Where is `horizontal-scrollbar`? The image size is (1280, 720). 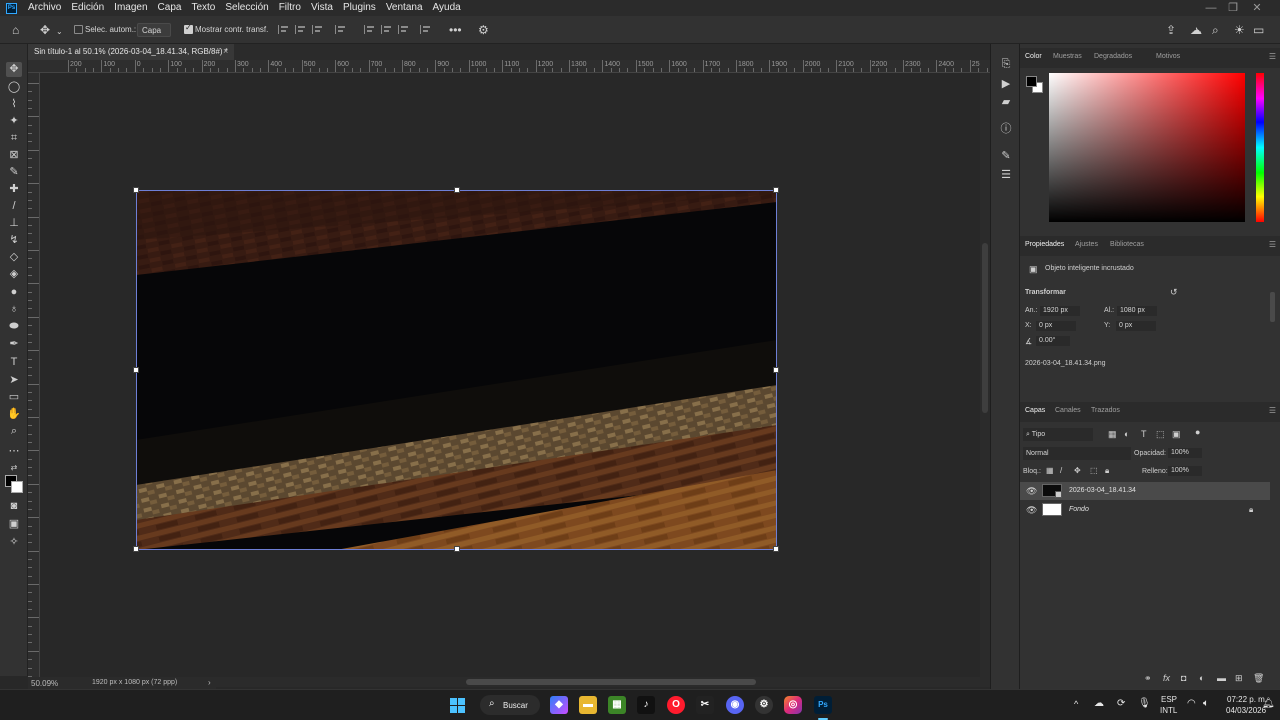 horizontal-scrollbar is located at coordinates (603, 682).